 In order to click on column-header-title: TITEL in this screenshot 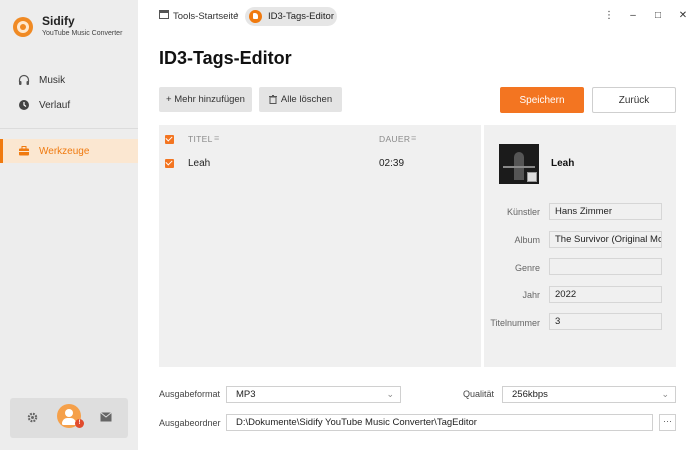, I will do `click(200, 139)`.